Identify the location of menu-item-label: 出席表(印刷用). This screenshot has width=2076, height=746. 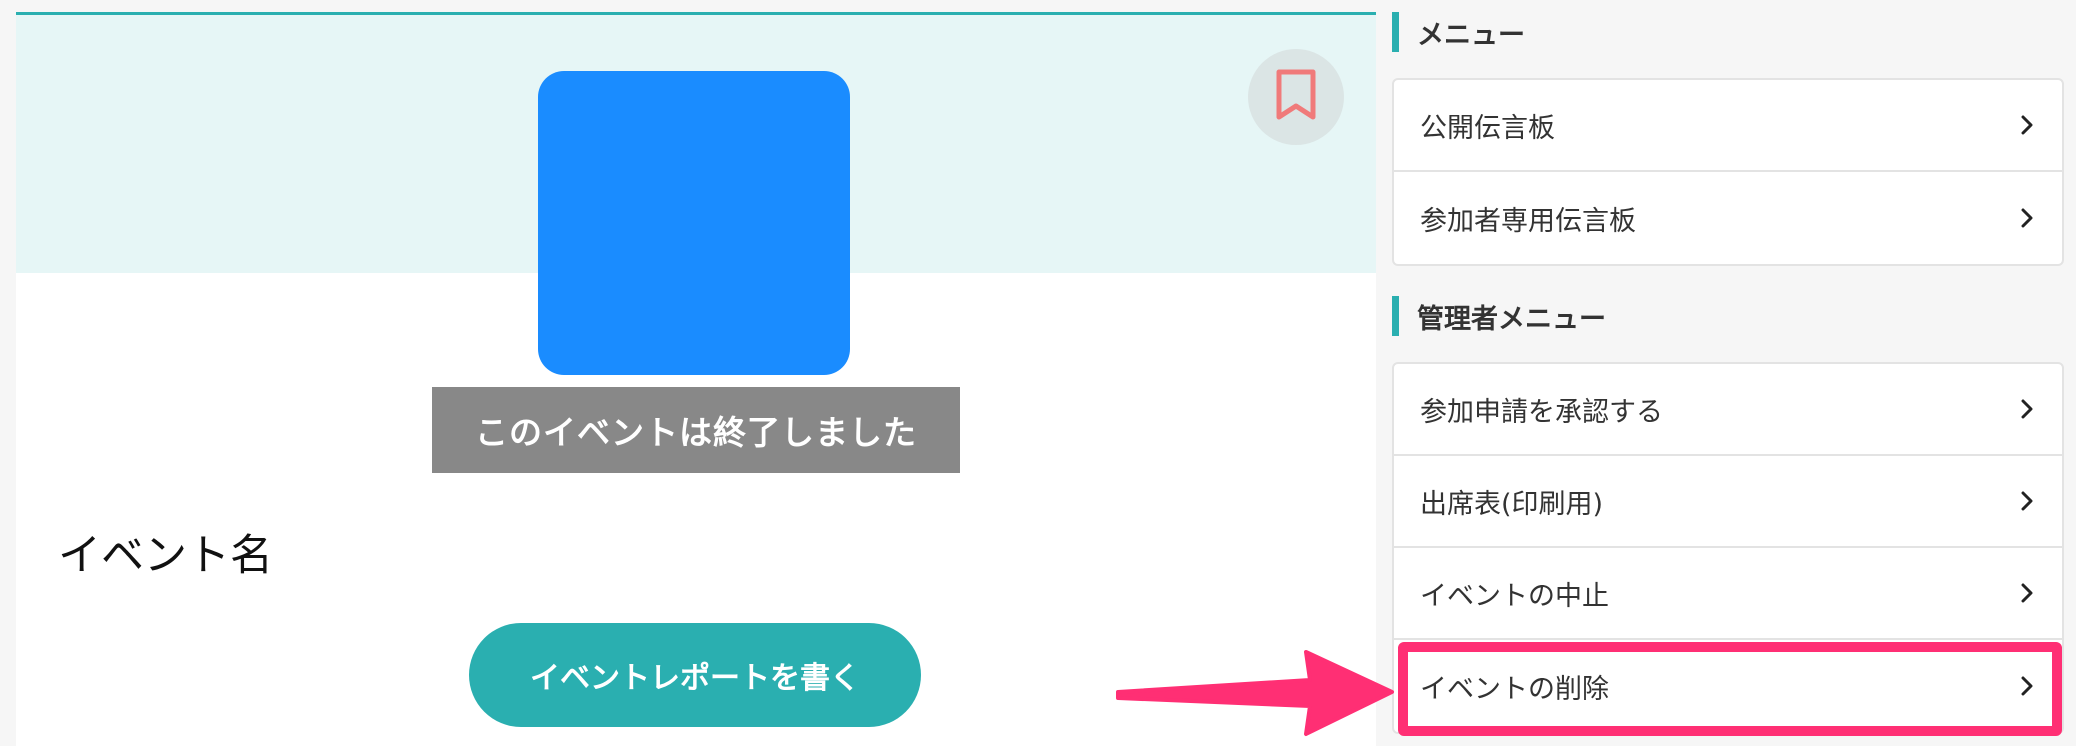
(1512, 504).